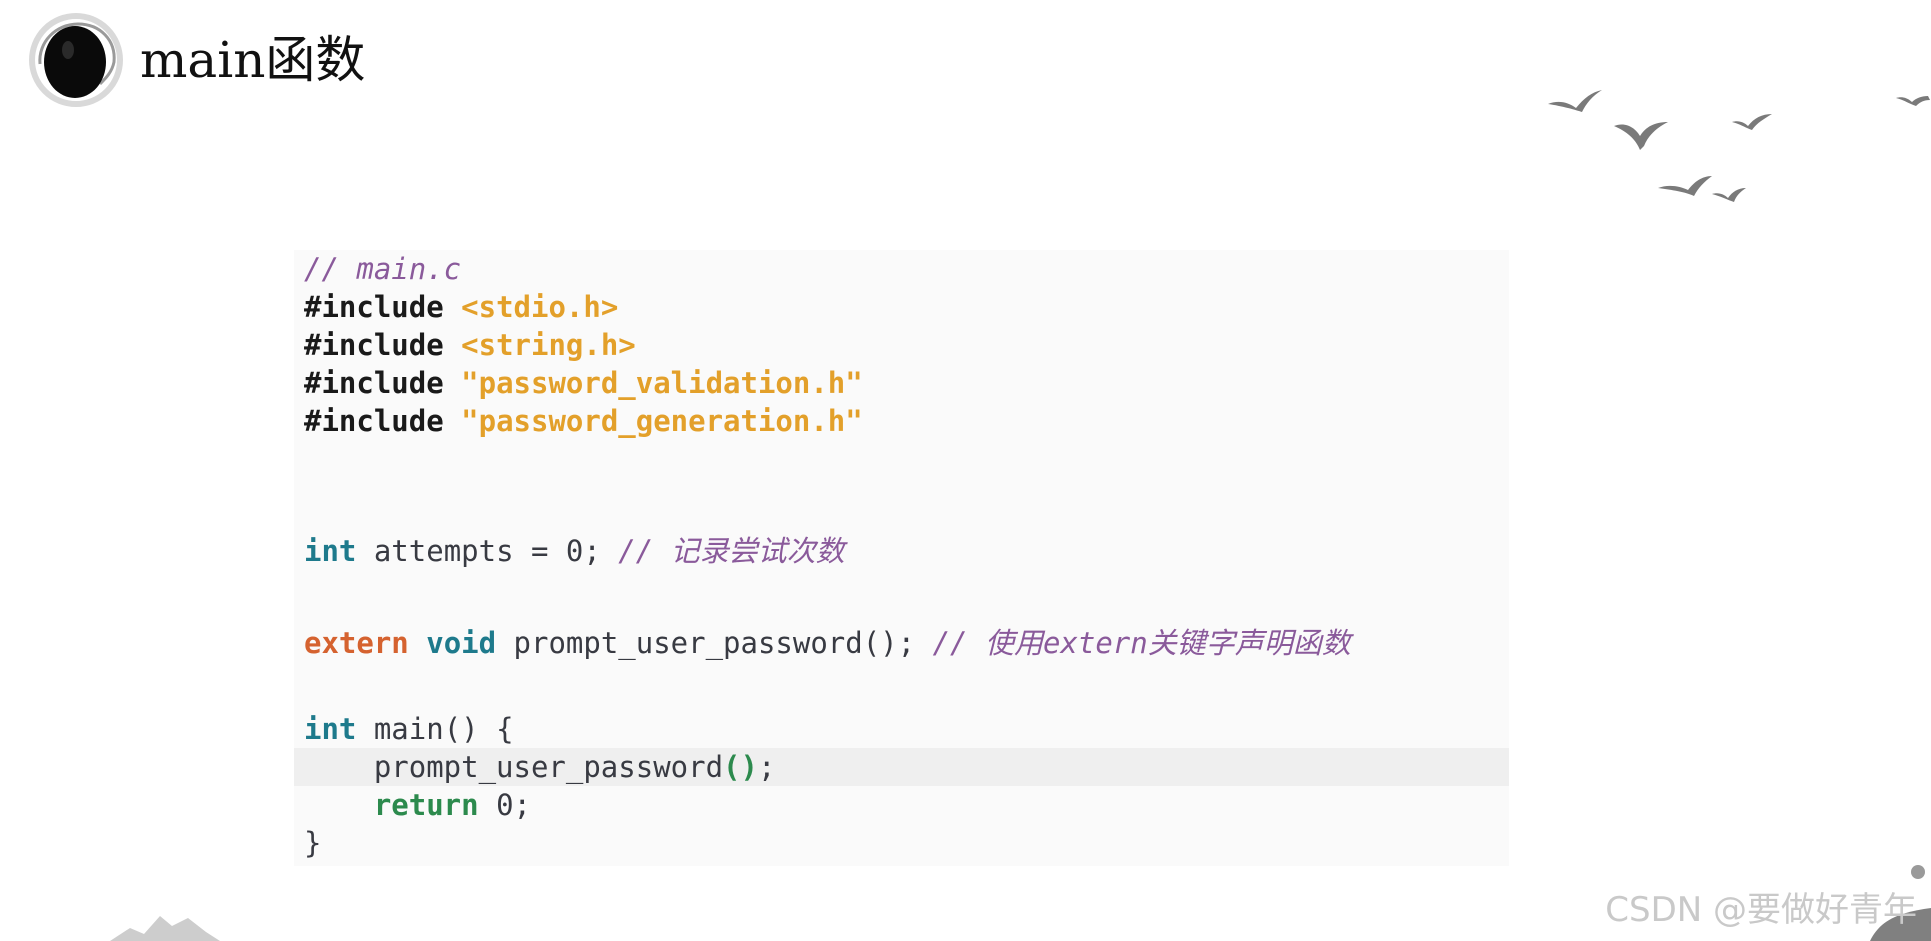  I want to click on code-token: attempts = 0;, so click(487, 551).